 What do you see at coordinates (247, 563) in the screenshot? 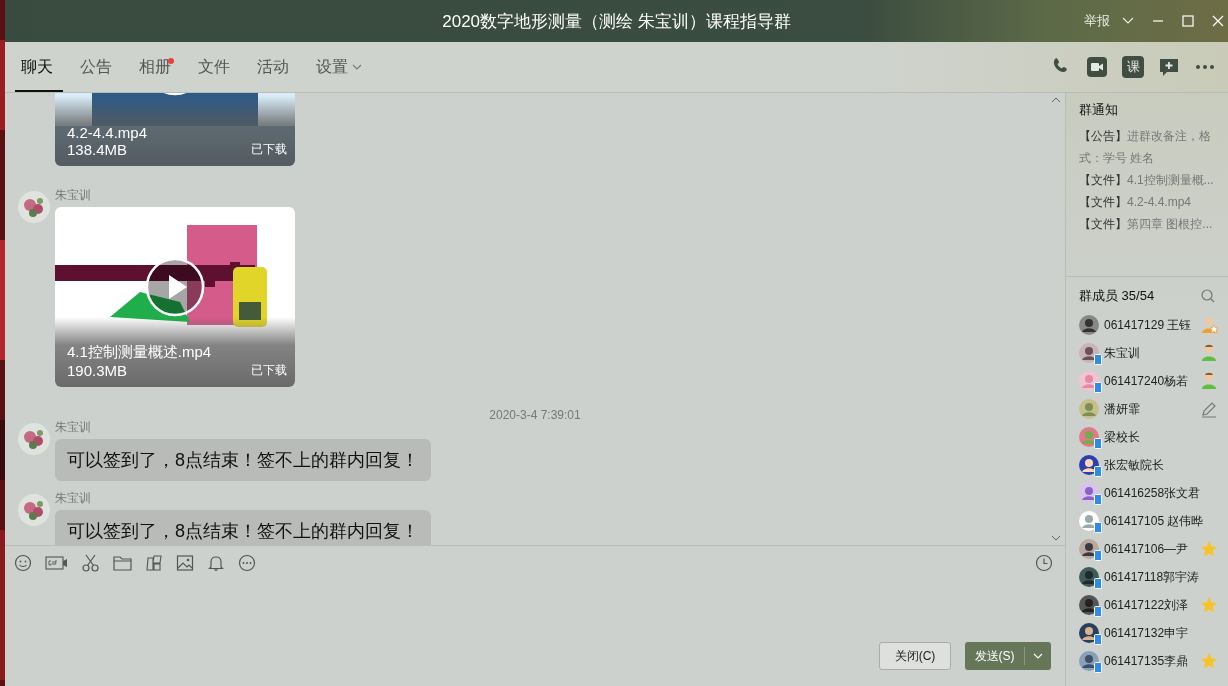
I see `more-icon` at bounding box center [247, 563].